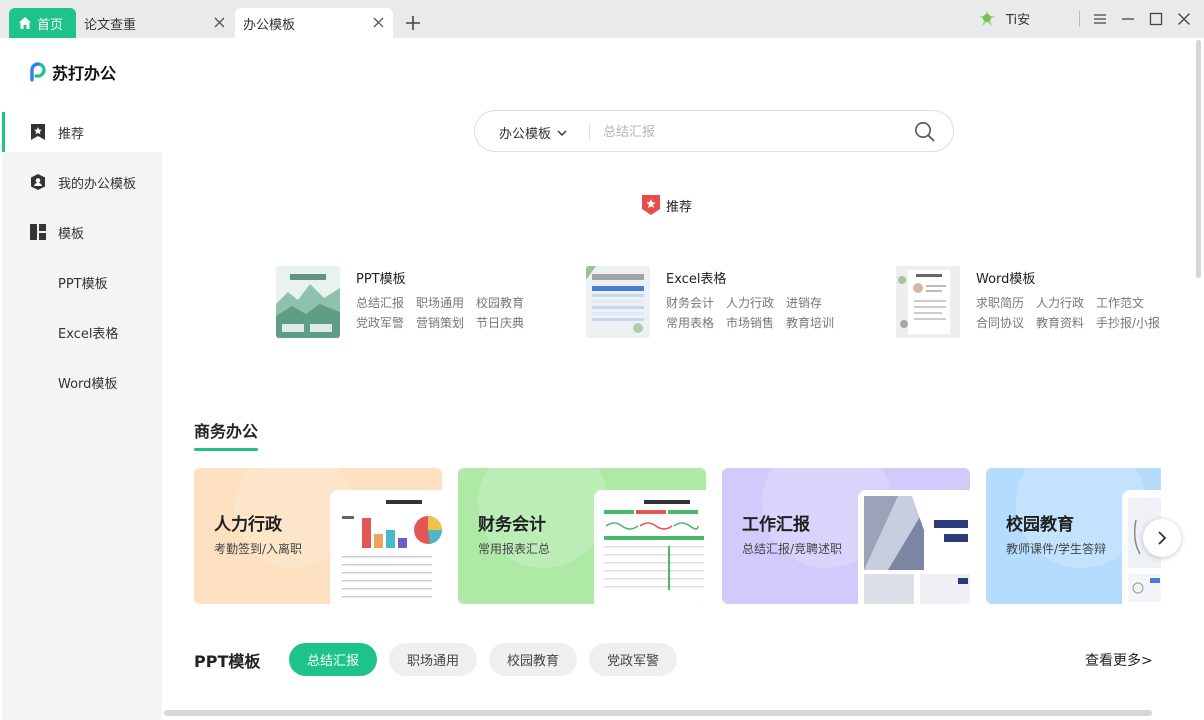 The image size is (1204, 720). Describe the element at coordinates (226, 449) in the screenshot. I see `section-tab-indicator` at that location.